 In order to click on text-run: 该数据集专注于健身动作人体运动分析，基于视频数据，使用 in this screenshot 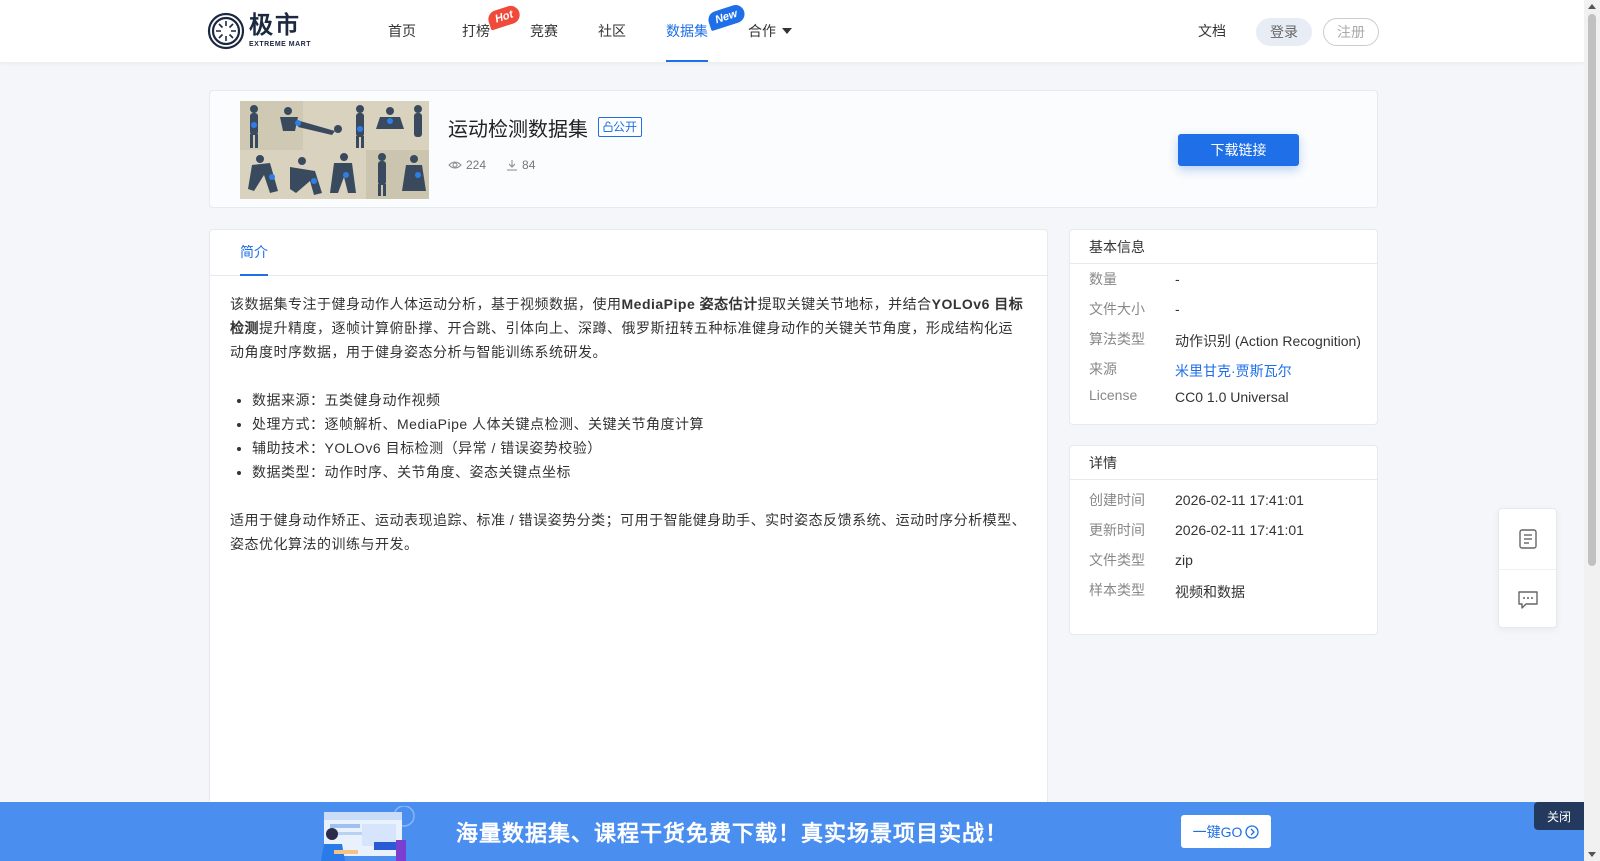, I will do `click(426, 304)`.